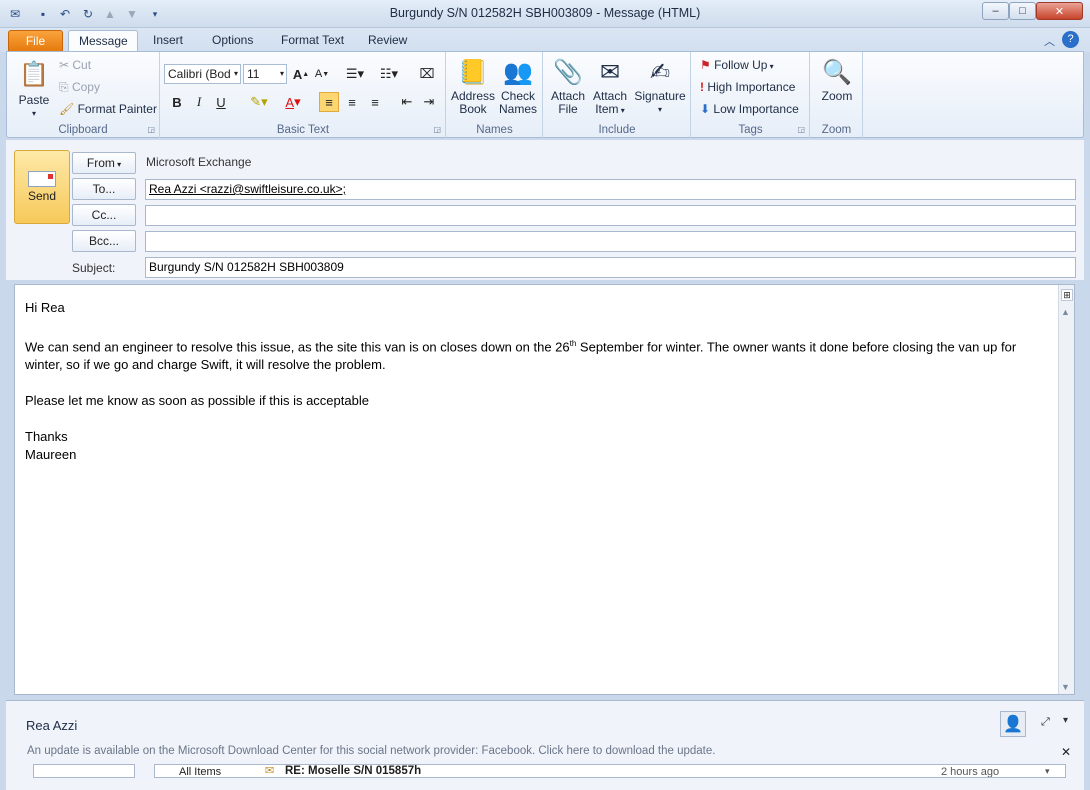 Image resolution: width=1090 pixels, height=790 pixels. What do you see at coordinates (42, 196) in the screenshot?
I see `send-label: Send` at bounding box center [42, 196].